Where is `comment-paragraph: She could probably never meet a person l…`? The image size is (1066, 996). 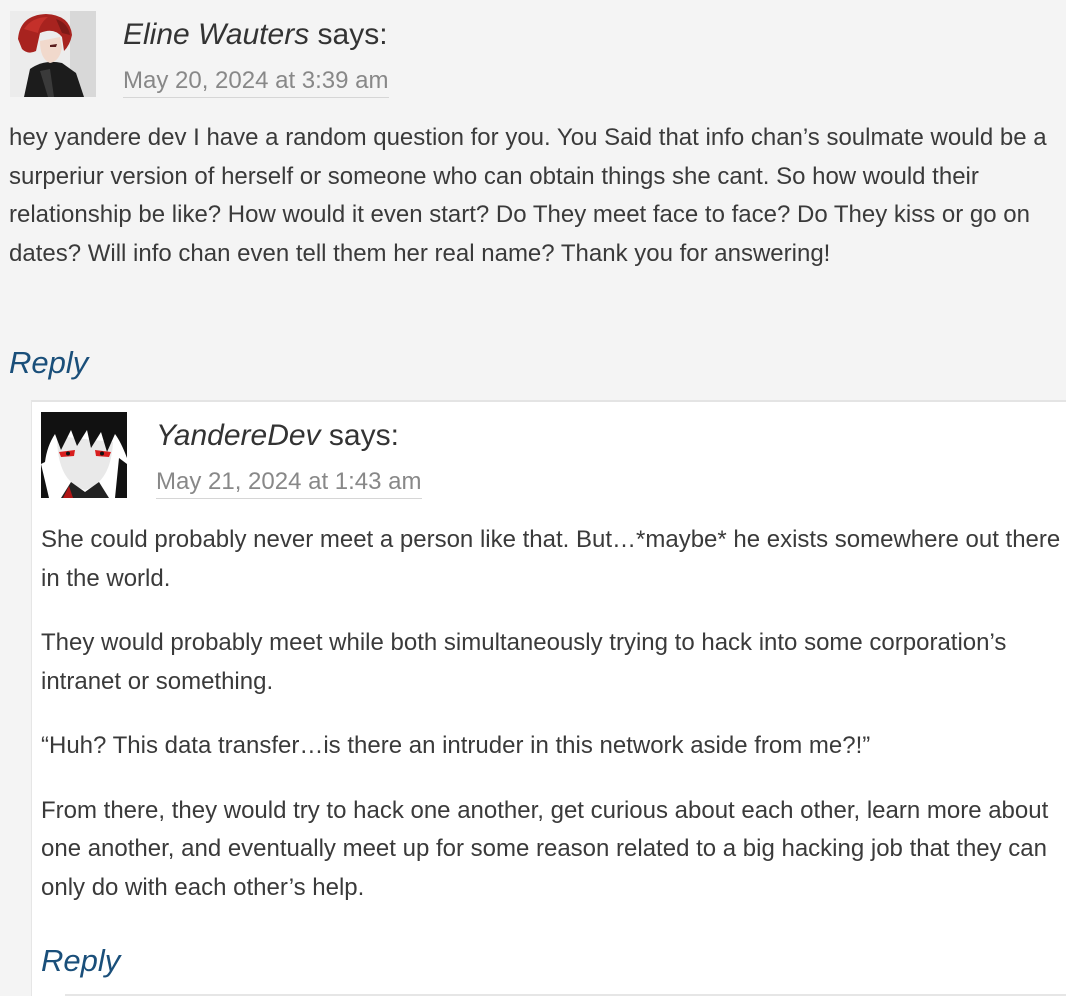
comment-paragraph: She could probably never meet a person l… is located at coordinates (551, 559).